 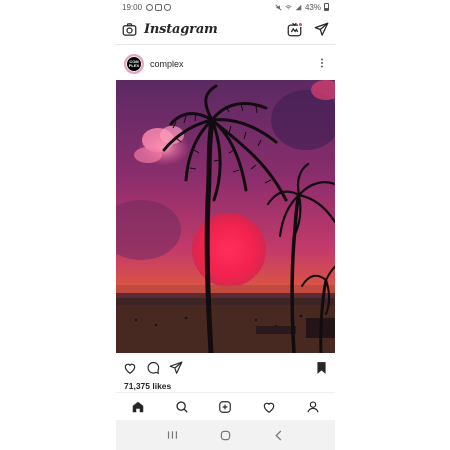 I want to click on android-home-icon, so click(x=225, y=435).